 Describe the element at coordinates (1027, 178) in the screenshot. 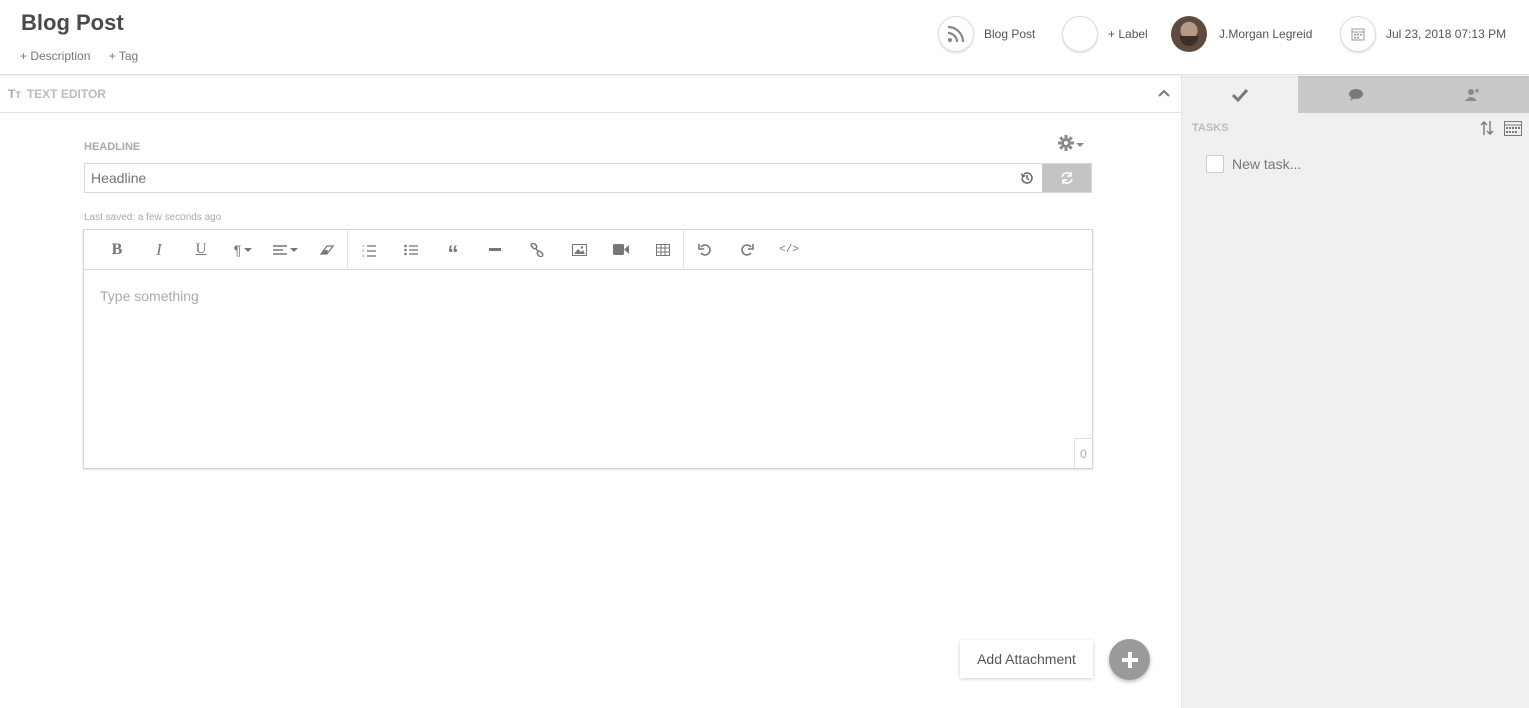

I see `history-icon` at that location.